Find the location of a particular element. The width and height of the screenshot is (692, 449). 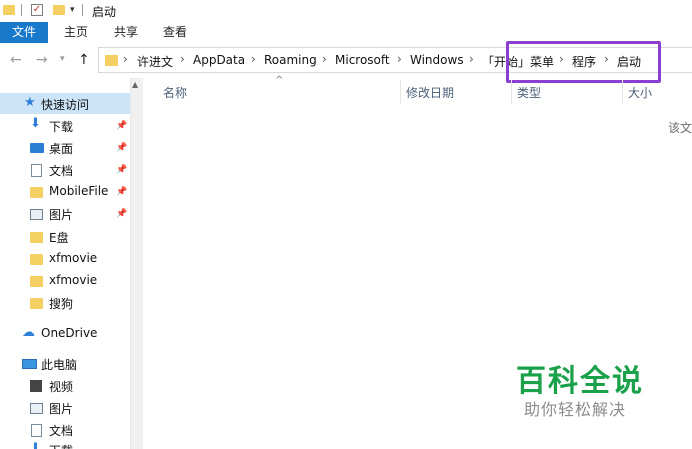

up-arrow-icon: ↑ is located at coordinates (84, 60).